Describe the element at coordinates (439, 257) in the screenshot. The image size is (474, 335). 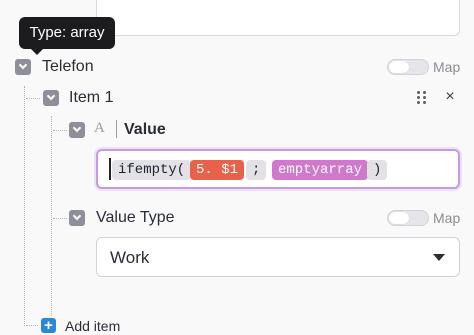
I see `chevron-down-icon` at that location.